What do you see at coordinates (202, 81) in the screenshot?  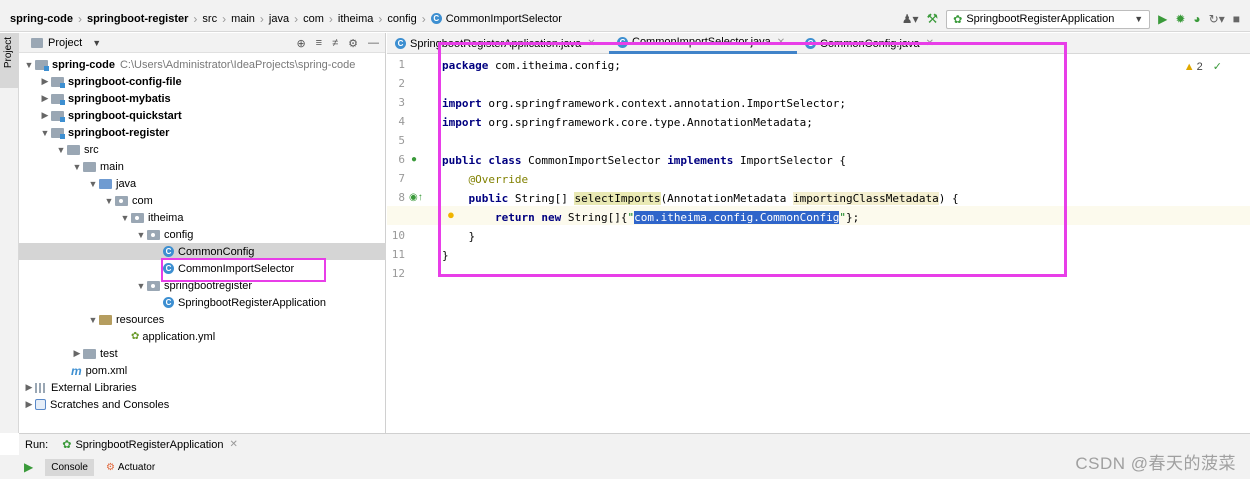 I see `tree-item-module: ▶ springboot-config-file` at bounding box center [202, 81].